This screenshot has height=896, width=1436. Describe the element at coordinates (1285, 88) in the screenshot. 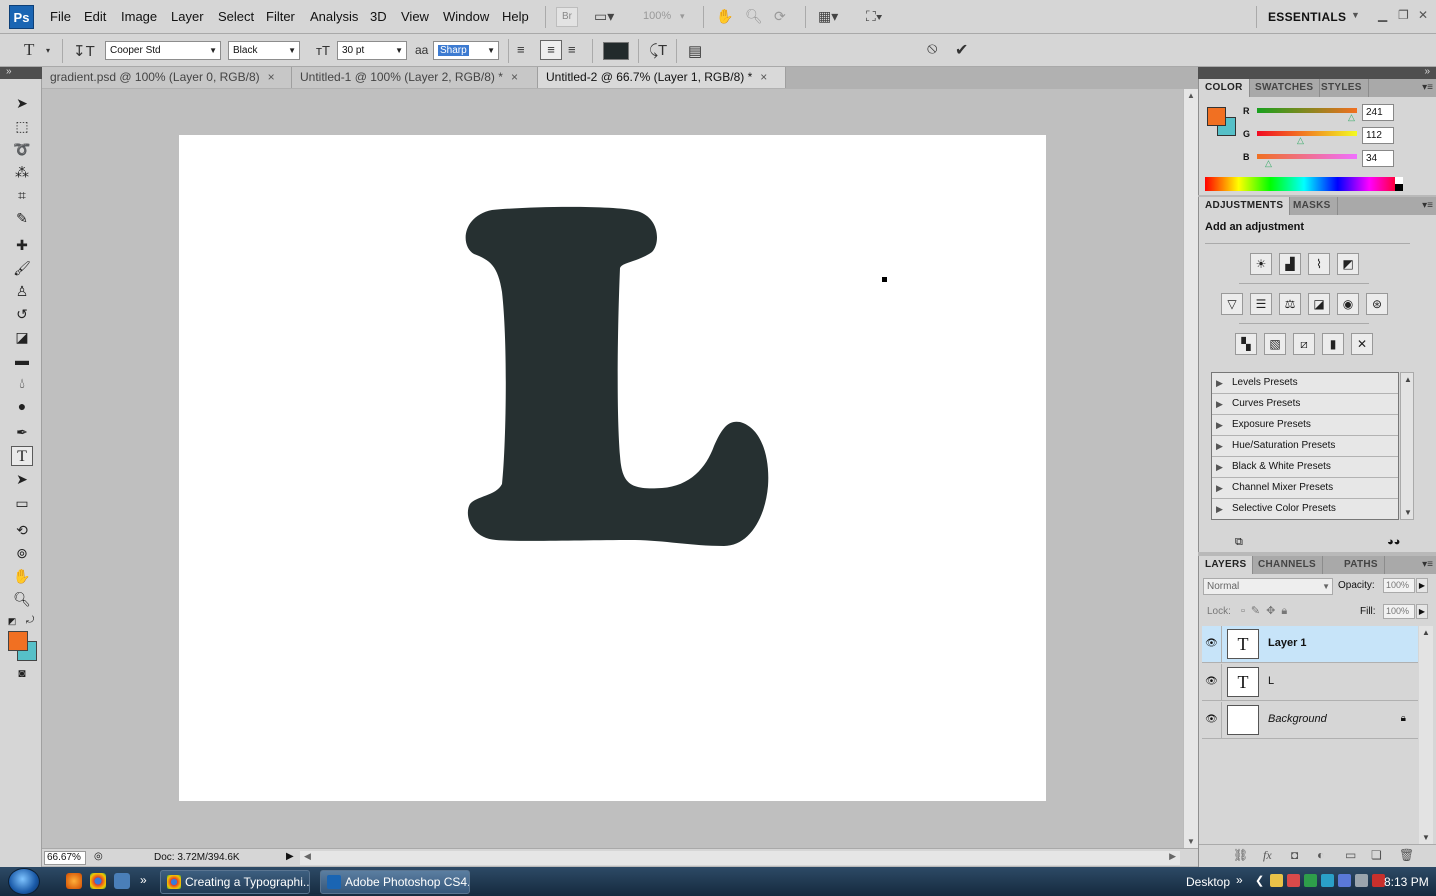

I see `tab-swatches: SWATCHES` at that location.